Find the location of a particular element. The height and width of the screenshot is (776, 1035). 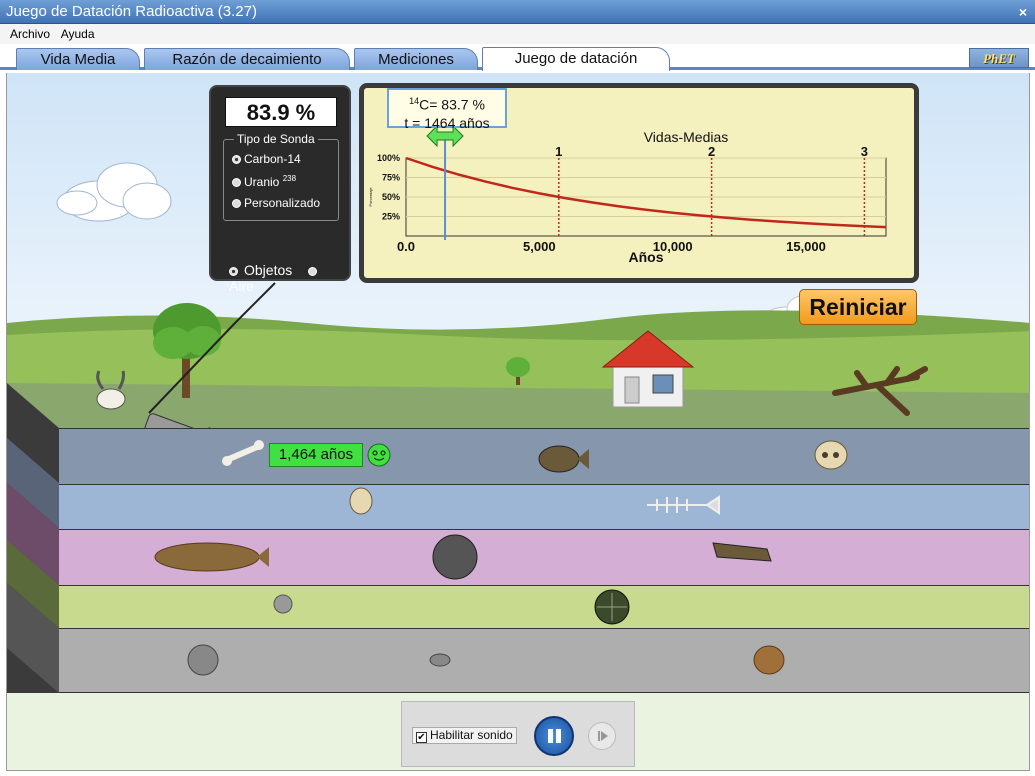

isotope-superscript: 14 is located at coordinates (414, 101).